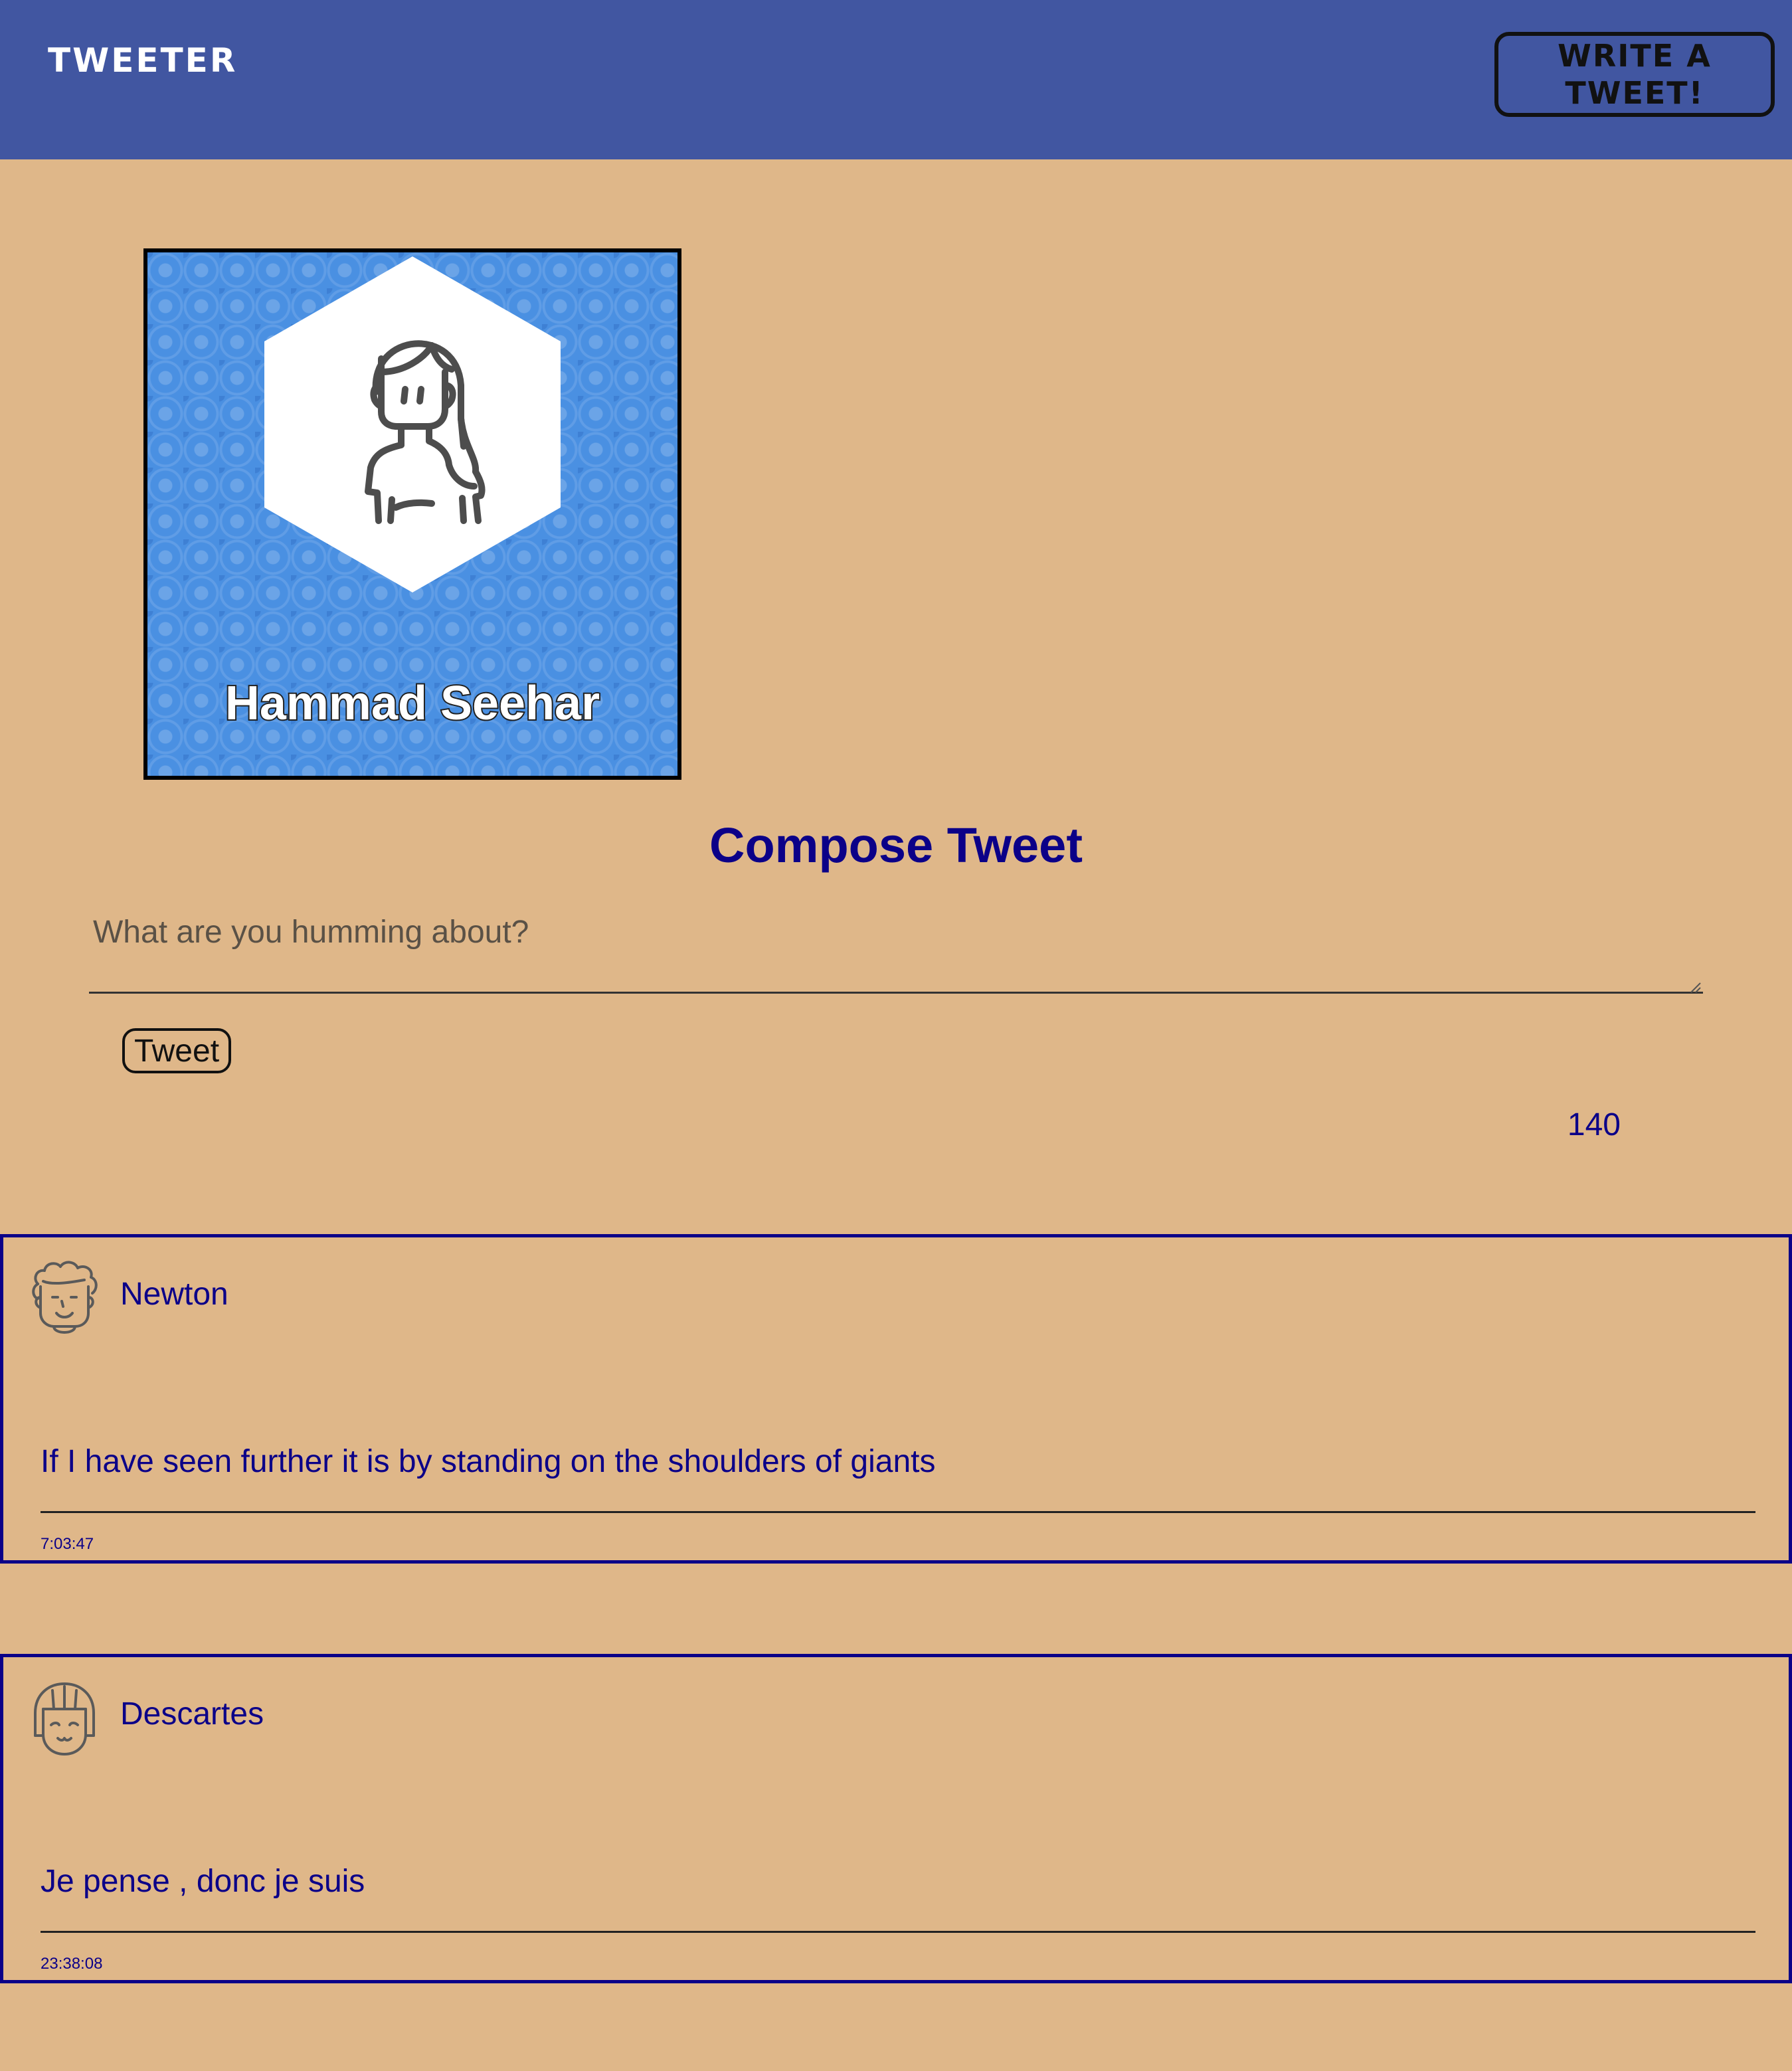  What do you see at coordinates (64, 1719) in the screenshot?
I see `bob-hair-face-icon` at bounding box center [64, 1719].